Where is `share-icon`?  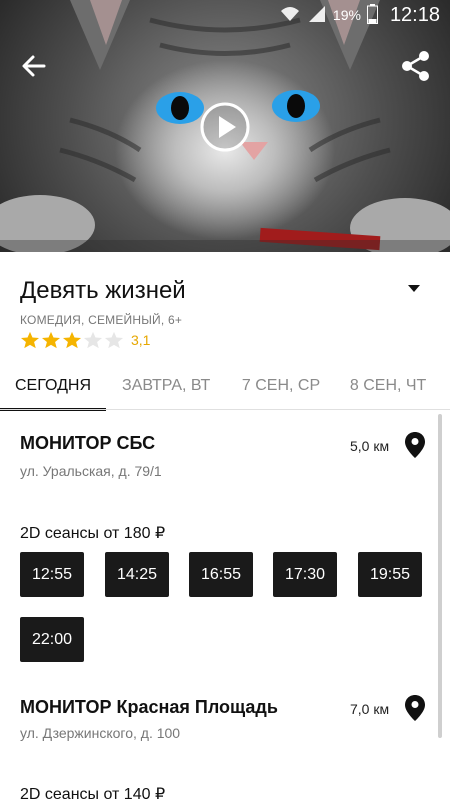 share-icon is located at coordinates (415, 66).